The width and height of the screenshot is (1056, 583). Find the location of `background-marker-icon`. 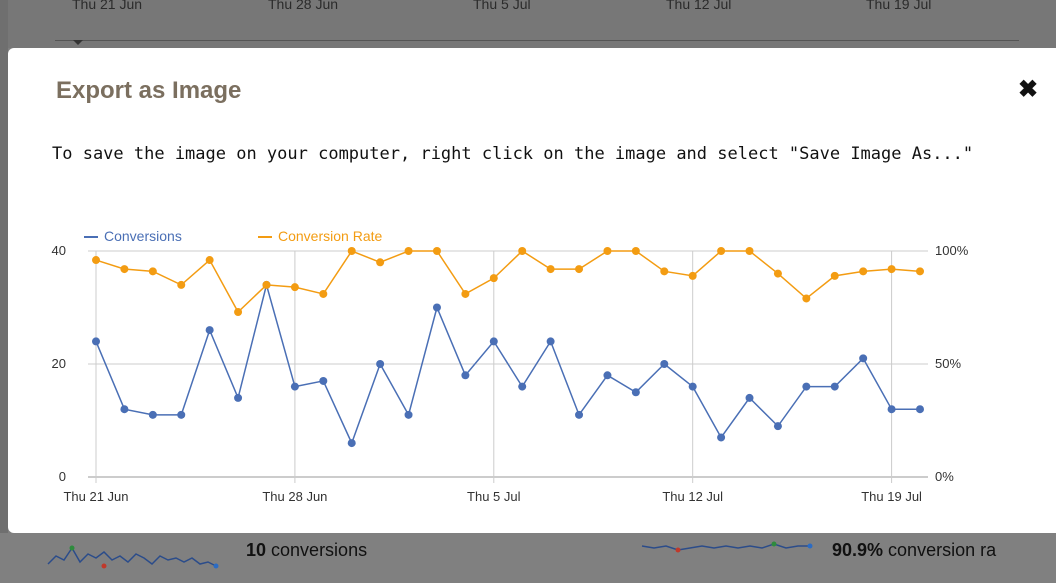

background-marker-icon is located at coordinates (78, 42).